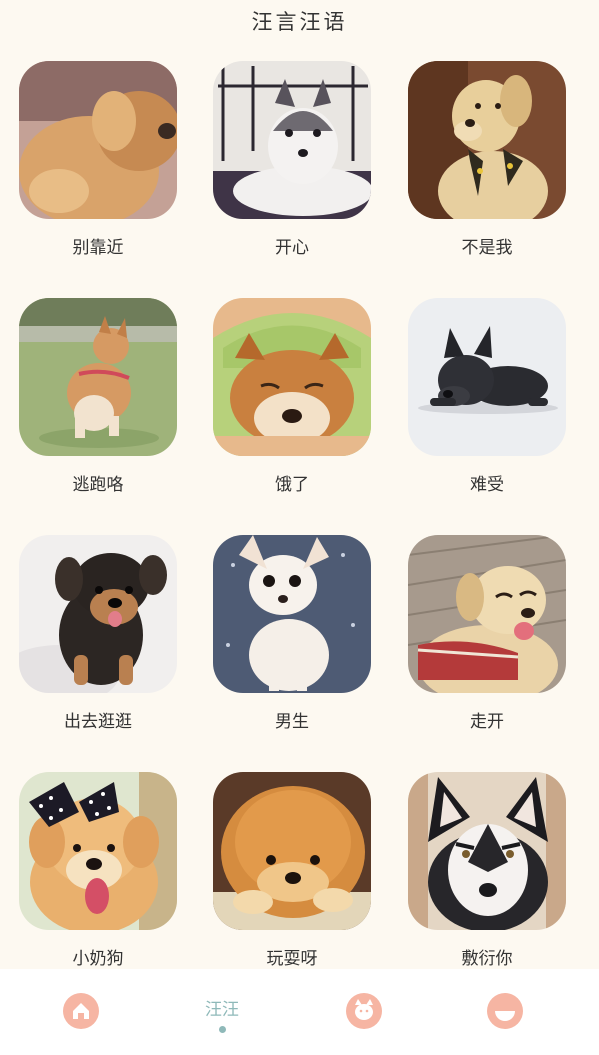  What do you see at coordinates (487, 722) in the screenshot?
I see `sticker-label: 走开` at bounding box center [487, 722].